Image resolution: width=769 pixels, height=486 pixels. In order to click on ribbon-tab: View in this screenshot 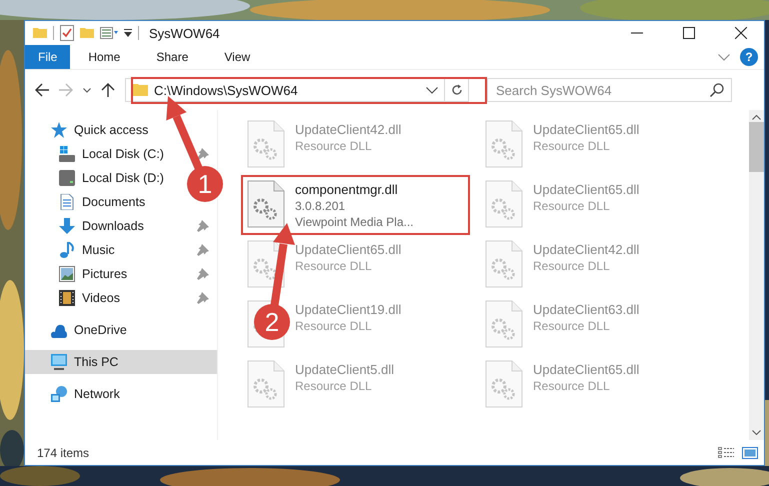, I will do `click(237, 57)`.